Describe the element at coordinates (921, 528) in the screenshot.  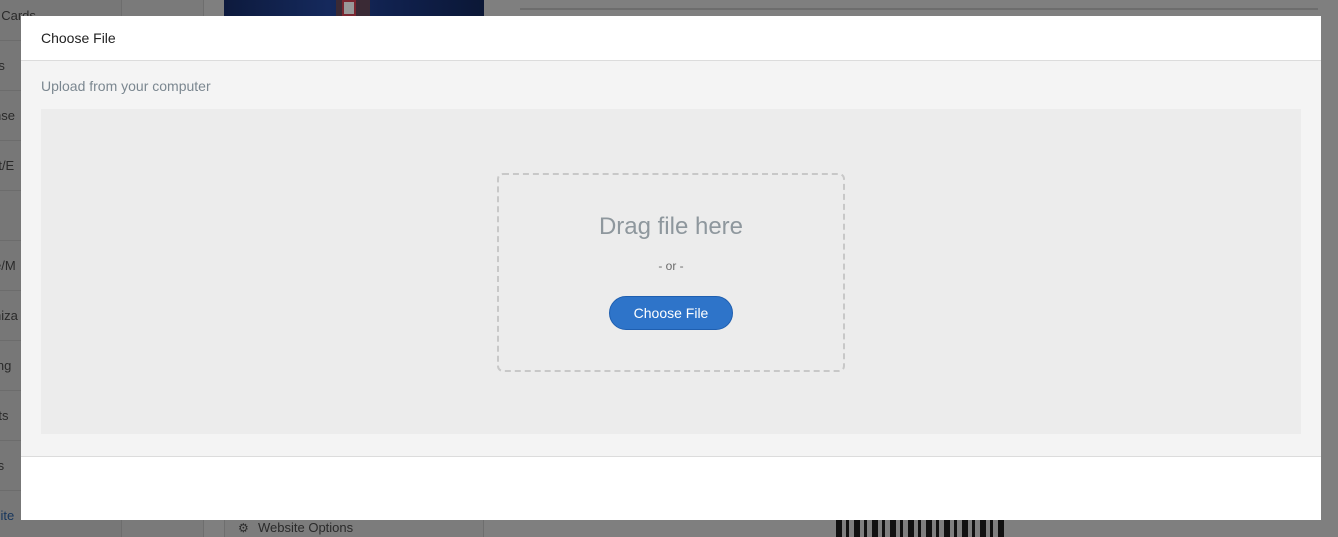
I see `background-qr-code` at that location.